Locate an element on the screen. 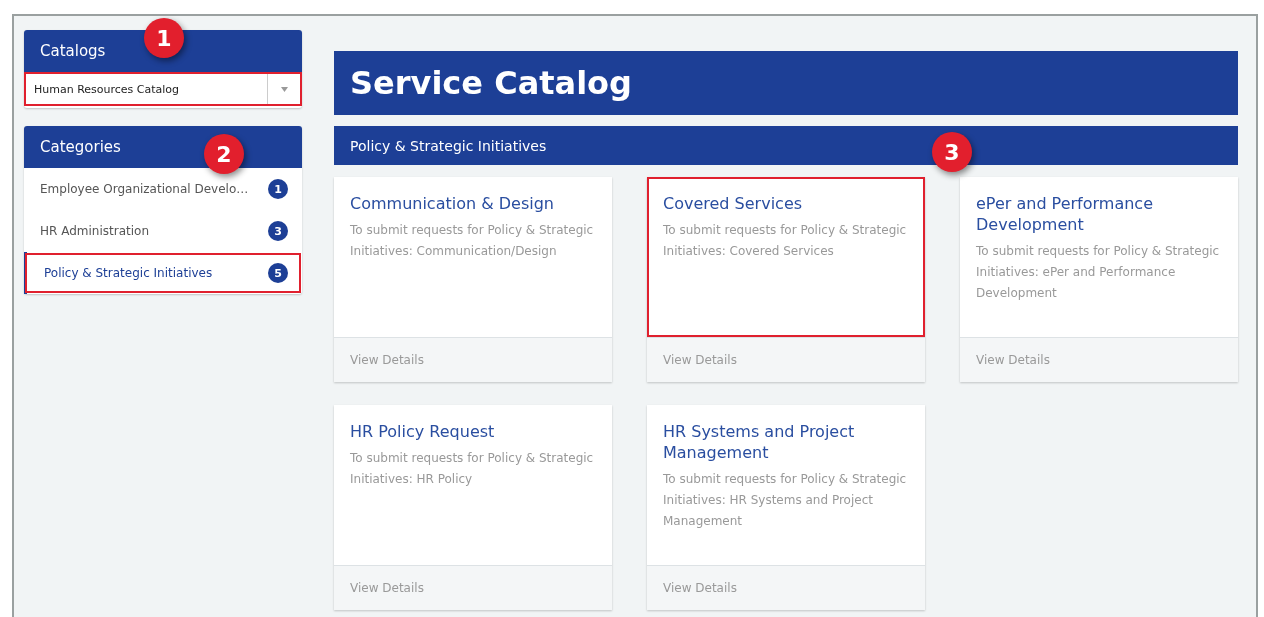 This screenshot has width=1264, height=617. count-badge: 1 is located at coordinates (278, 189).